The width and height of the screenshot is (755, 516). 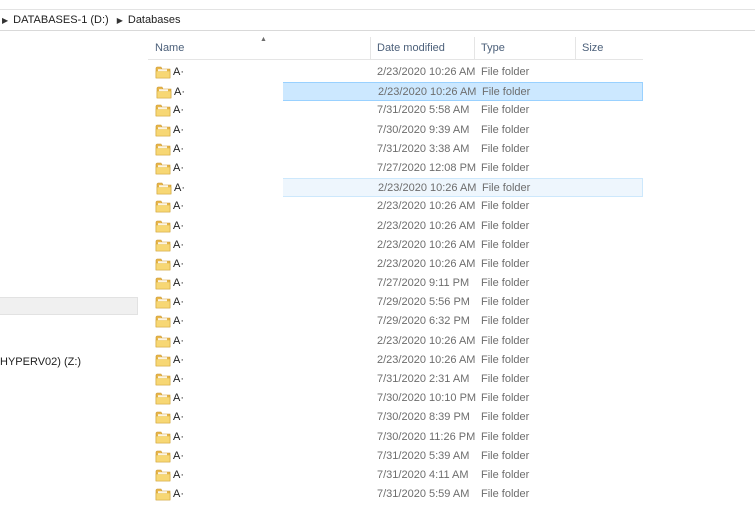 What do you see at coordinates (377, 20) in the screenshot?
I see `address-bar: ▶ DATABASES-1 (D:) ▶ Databases` at bounding box center [377, 20].